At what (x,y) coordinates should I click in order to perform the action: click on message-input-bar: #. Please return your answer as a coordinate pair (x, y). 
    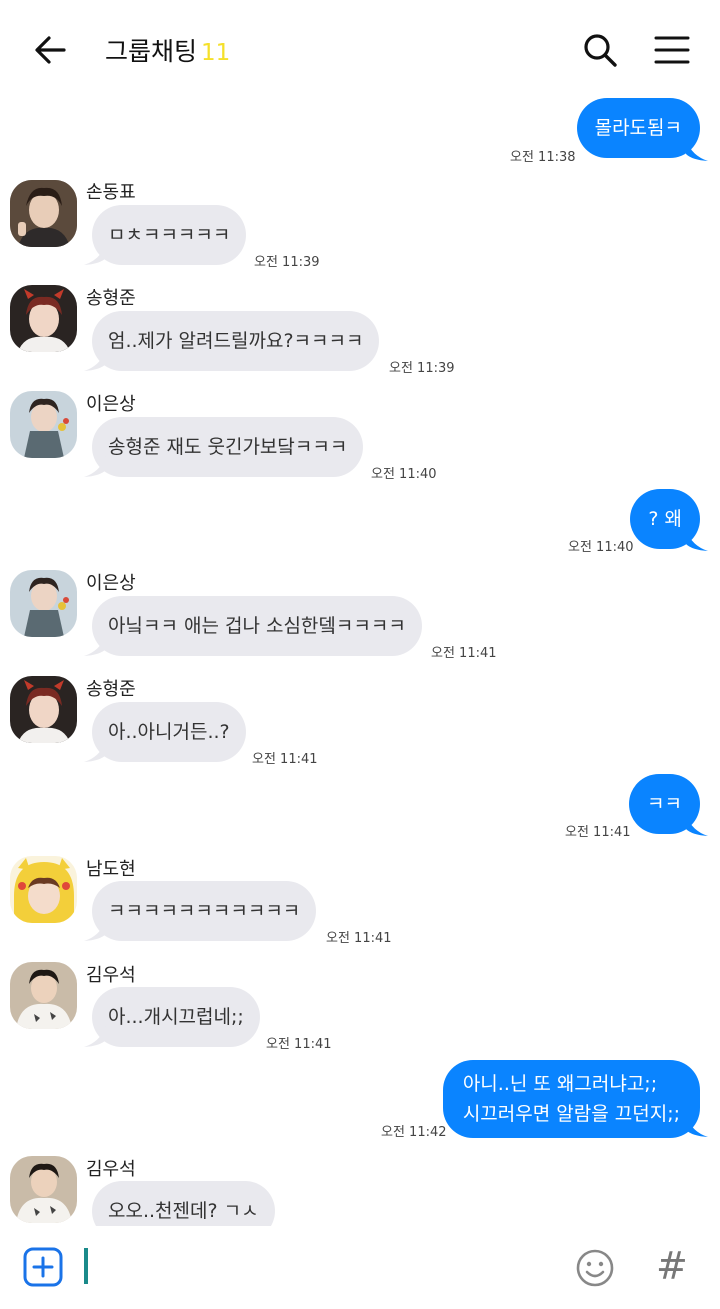
    Looking at the image, I should click on (360, 1267).